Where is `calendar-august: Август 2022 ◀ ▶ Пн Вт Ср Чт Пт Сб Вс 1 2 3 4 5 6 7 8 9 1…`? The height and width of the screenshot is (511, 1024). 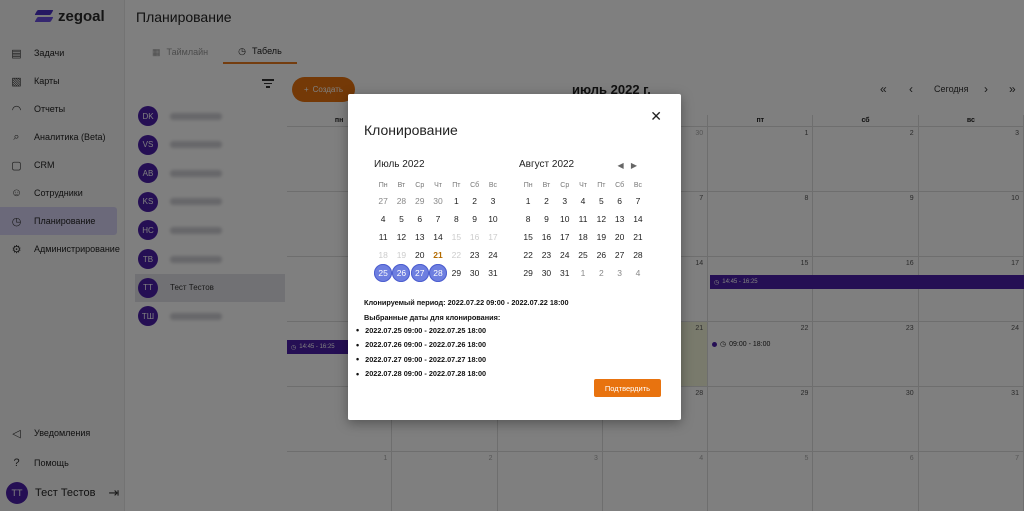 calendar-august: Август 2022 ◀ ▶ Пн Вт Ср Чт Пт Сб Вс 1 2 3 4 5 6 7 8 9 1… is located at coordinates (584, 220).